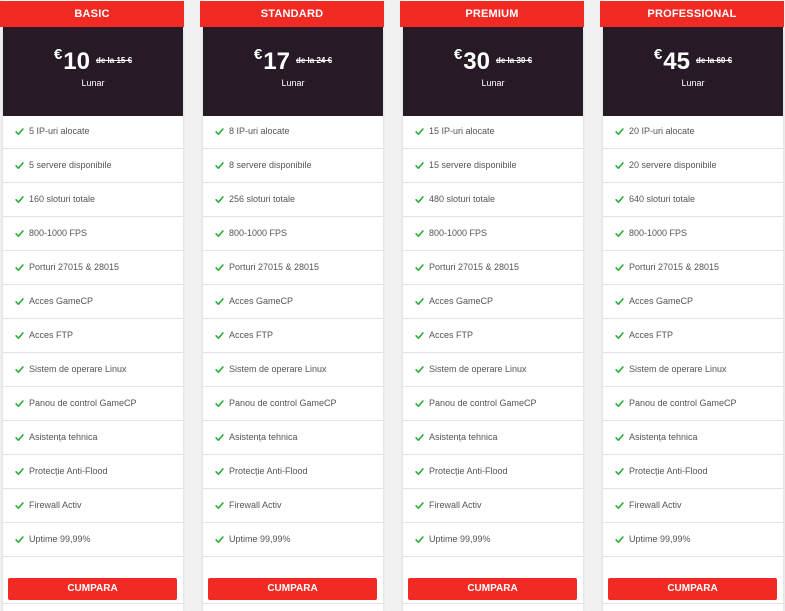 This screenshot has height=611, width=785. Describe the element at coordinates (292, 14) in the screenshot. I see `plan-name: STANDARD` at that location.